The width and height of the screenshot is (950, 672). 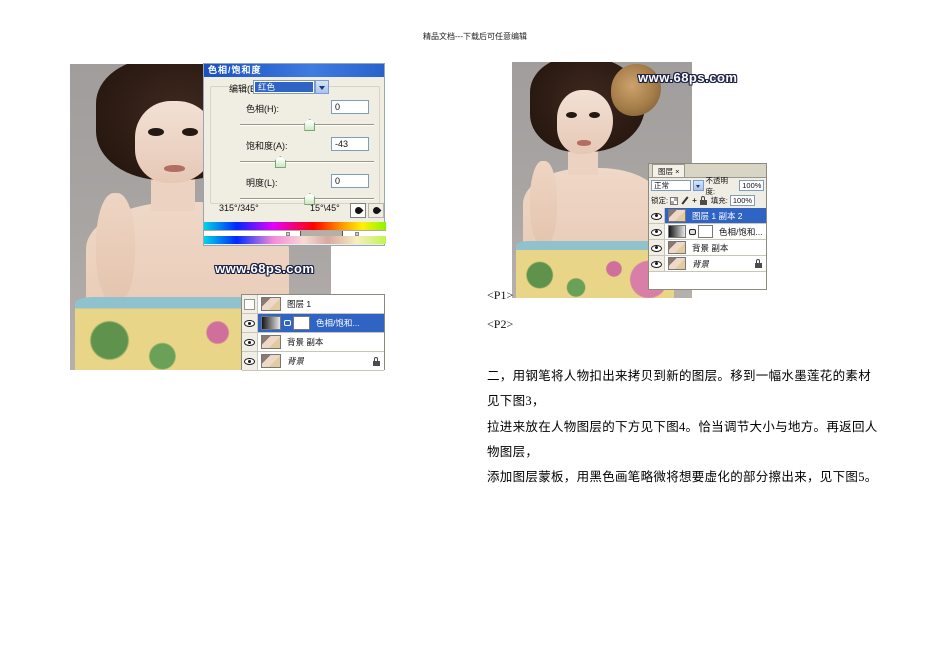 What do you see at coordinates (313, 304) in the screenshot?
I see `layer-row-layer1: 图层 1` at bounding box center [313, 304].